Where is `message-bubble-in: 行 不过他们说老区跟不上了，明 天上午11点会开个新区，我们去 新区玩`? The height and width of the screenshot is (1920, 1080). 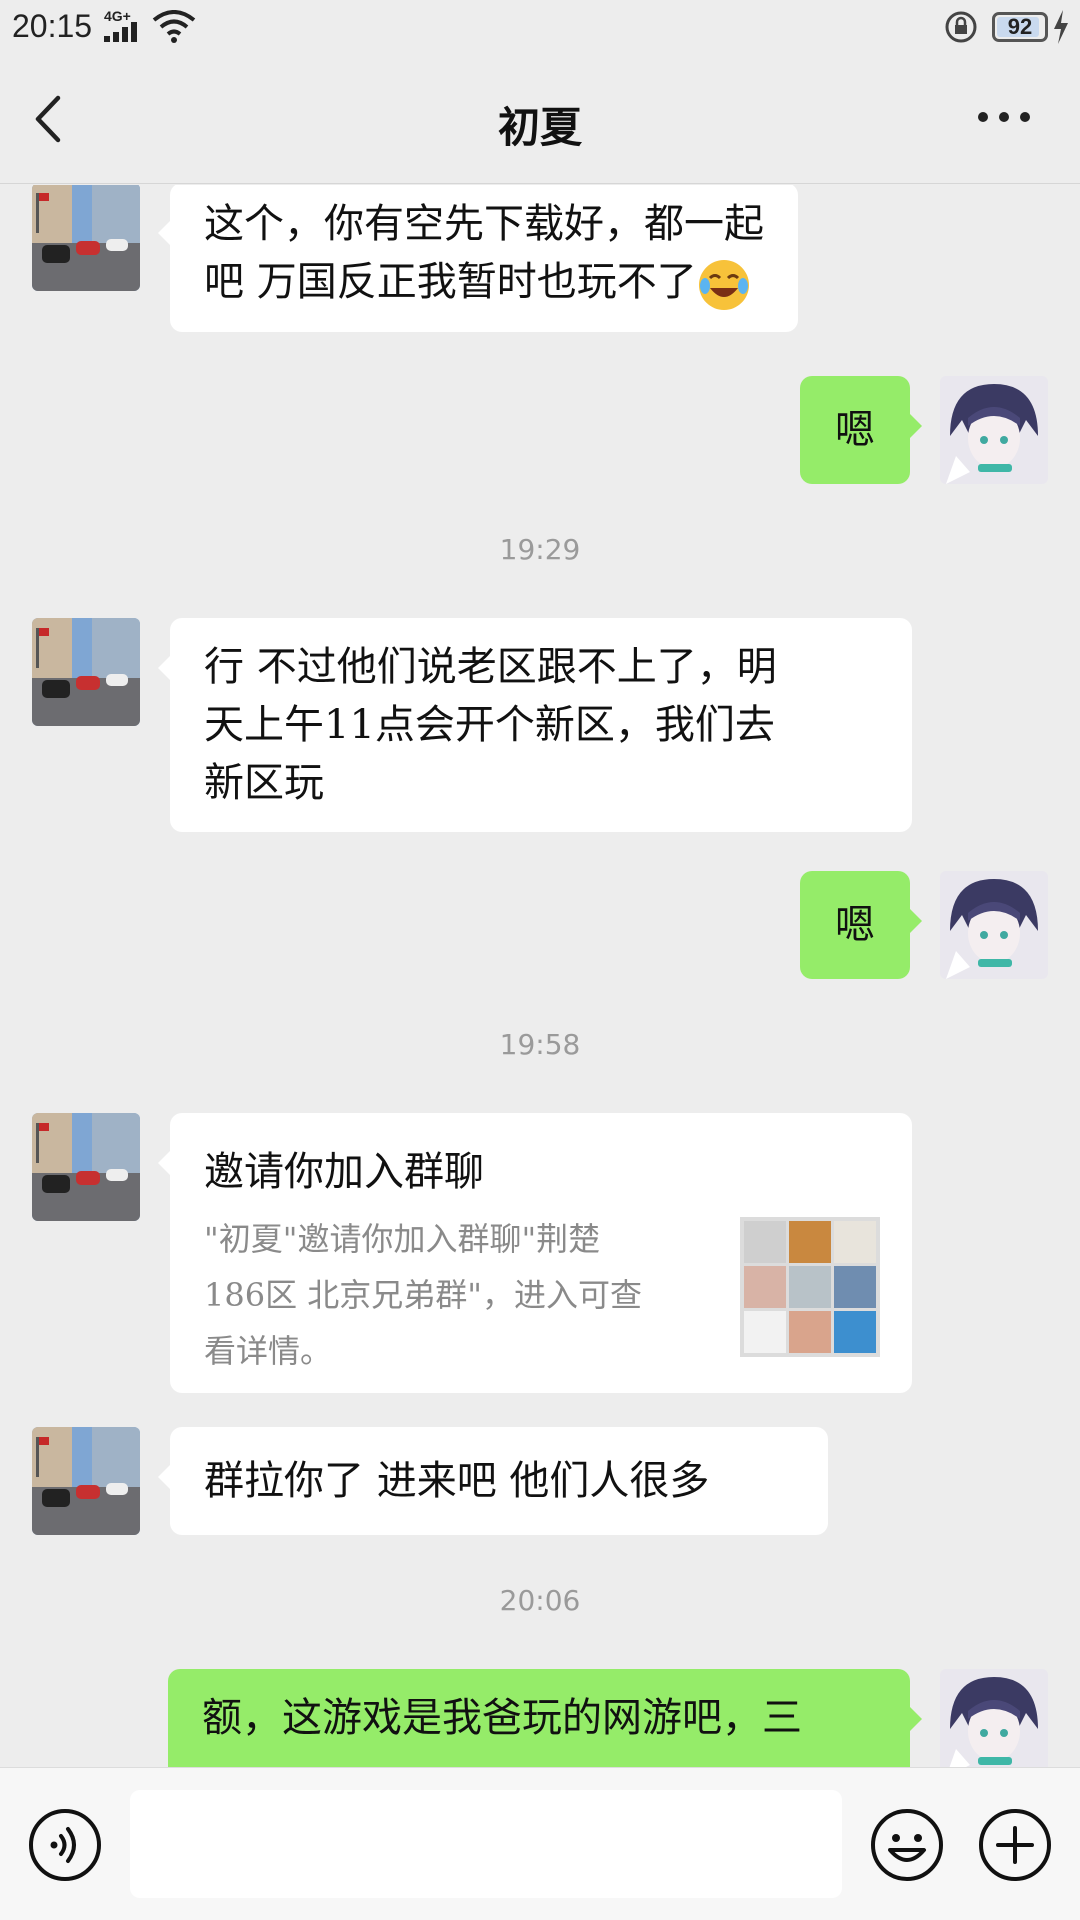
message-bubble-in: 行 不过他们说老区跟不上了，明 天上午11点会开个新区，我们去 新区玩 is located at coordinates (535, 725).